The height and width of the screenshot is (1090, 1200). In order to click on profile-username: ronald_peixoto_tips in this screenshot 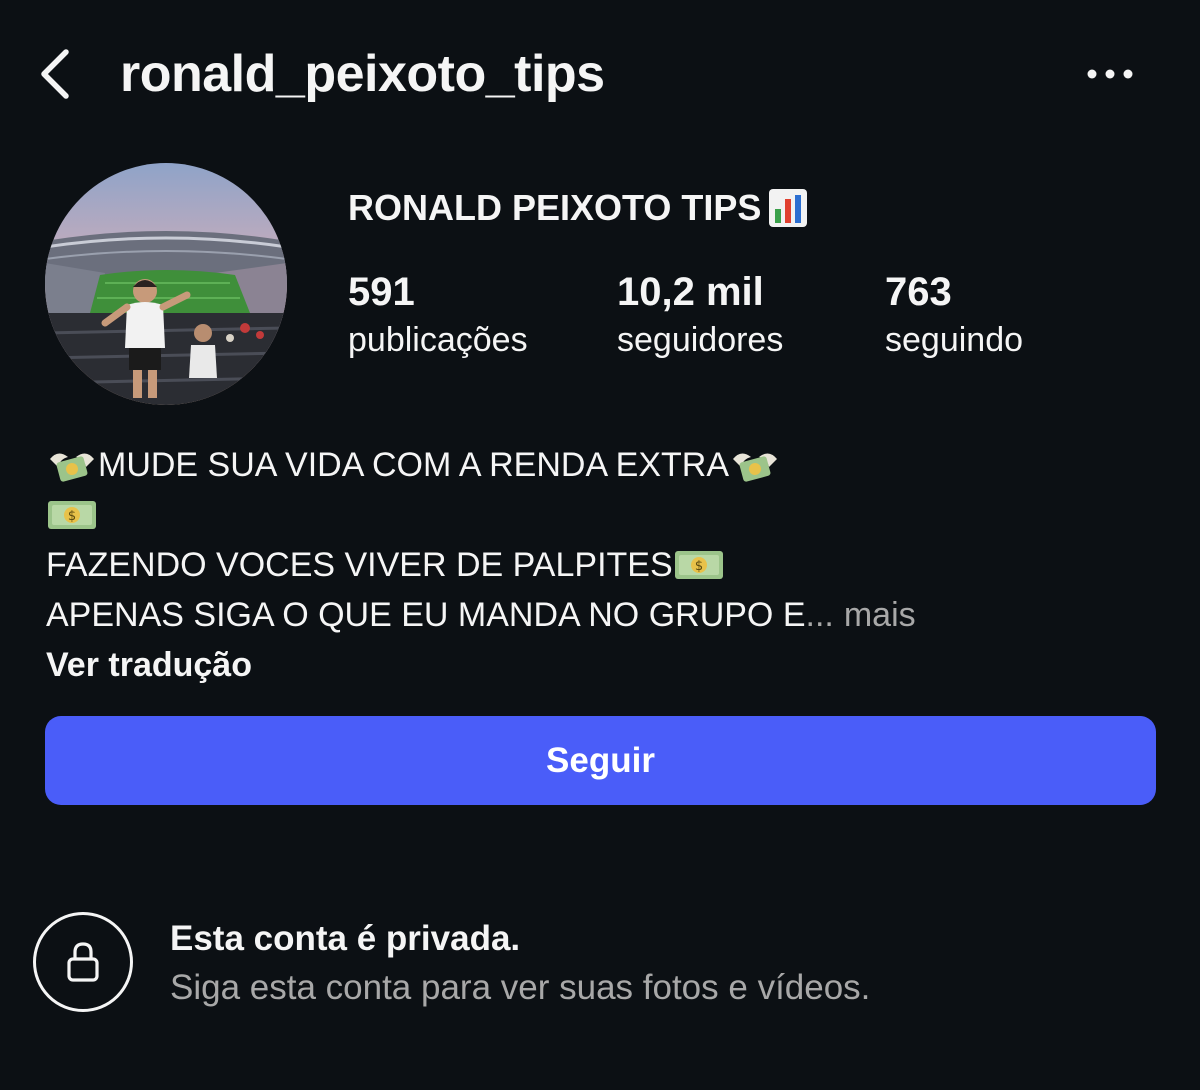, I will do `click(362, 74)`.